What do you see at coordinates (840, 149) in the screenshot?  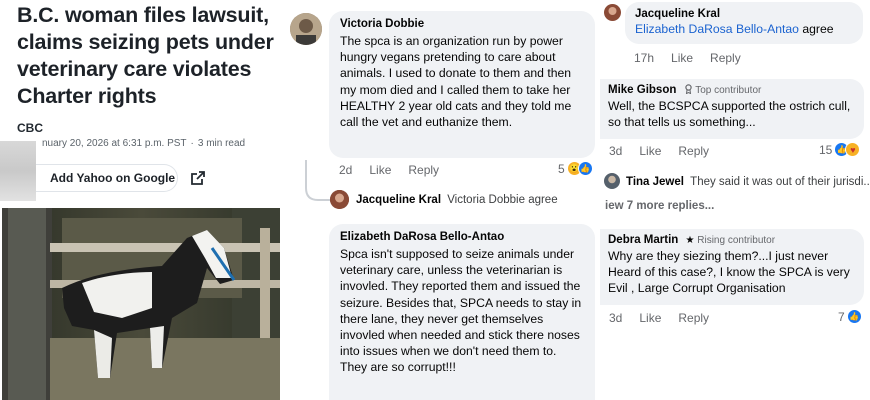 I see `reaction-summary: 15 👍 ♥` at bounding box center [840, 149].